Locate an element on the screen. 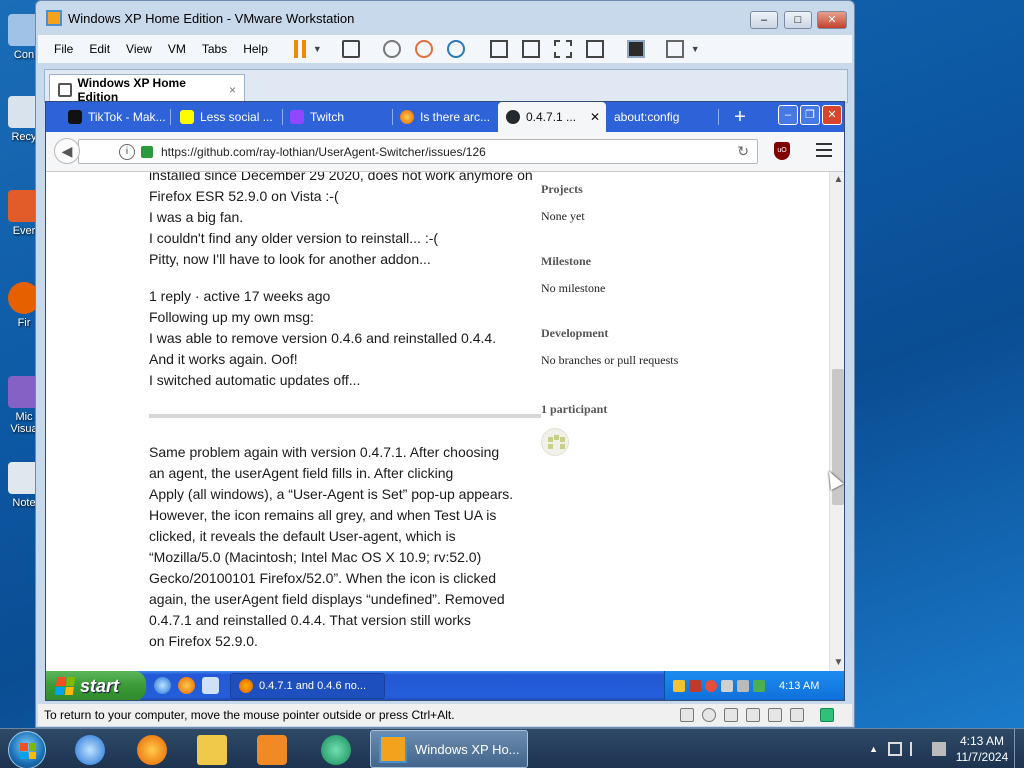  vmware-app-icon is located at coordinates (54, 18).